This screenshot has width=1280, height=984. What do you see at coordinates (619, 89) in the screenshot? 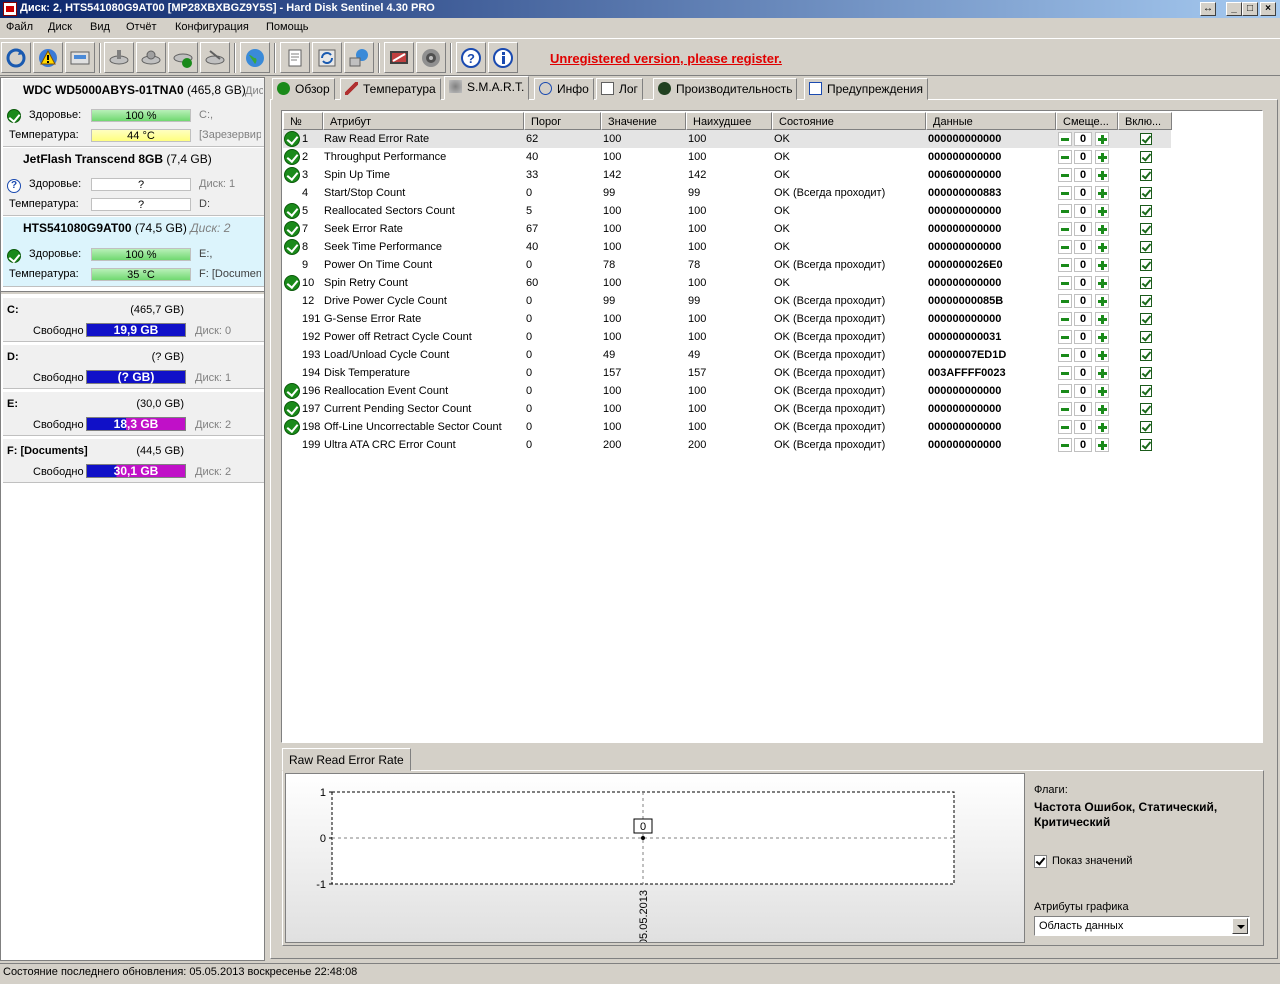
I see `tab-log: Лог` at bounding box center [619, 89].